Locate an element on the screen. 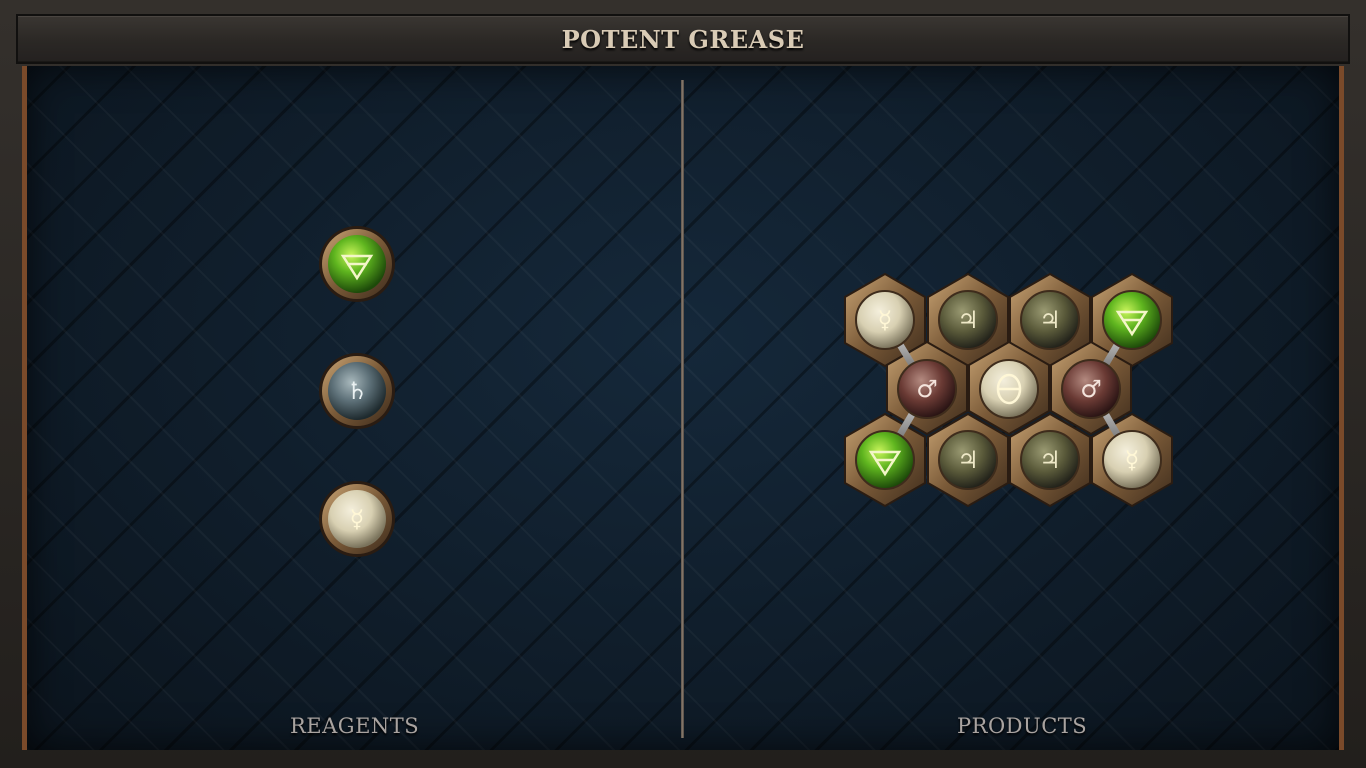  reagent-lead: ♄ is located at coordinates (357, 391).